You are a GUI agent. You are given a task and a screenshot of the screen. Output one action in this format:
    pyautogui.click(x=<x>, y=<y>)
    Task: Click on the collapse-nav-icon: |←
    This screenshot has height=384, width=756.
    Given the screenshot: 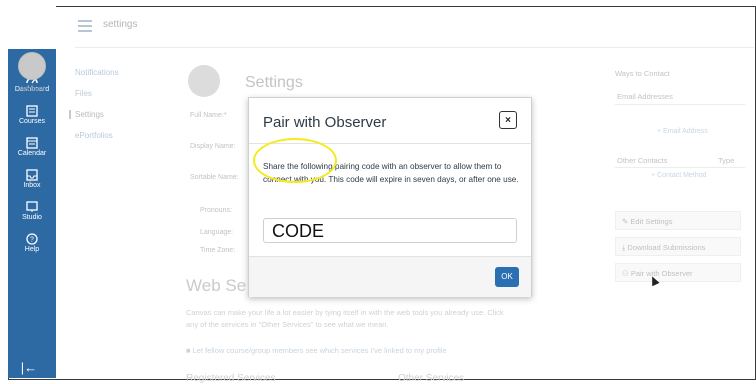 What is the action you would take?
    pyautogui.click(x=29, y=367)
    